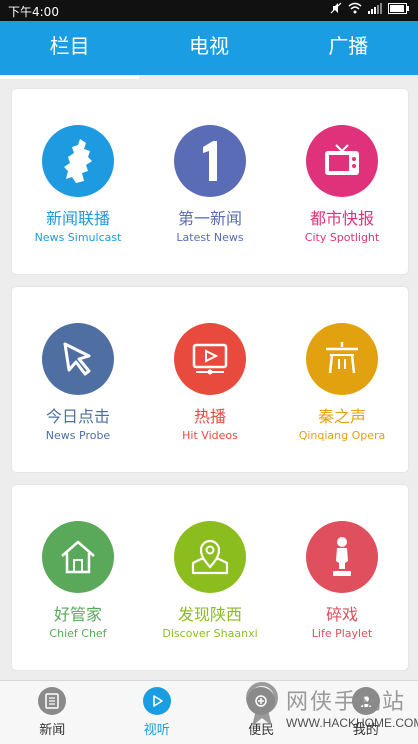  I want to click on nav-profile: 我的, so click(366, 712).